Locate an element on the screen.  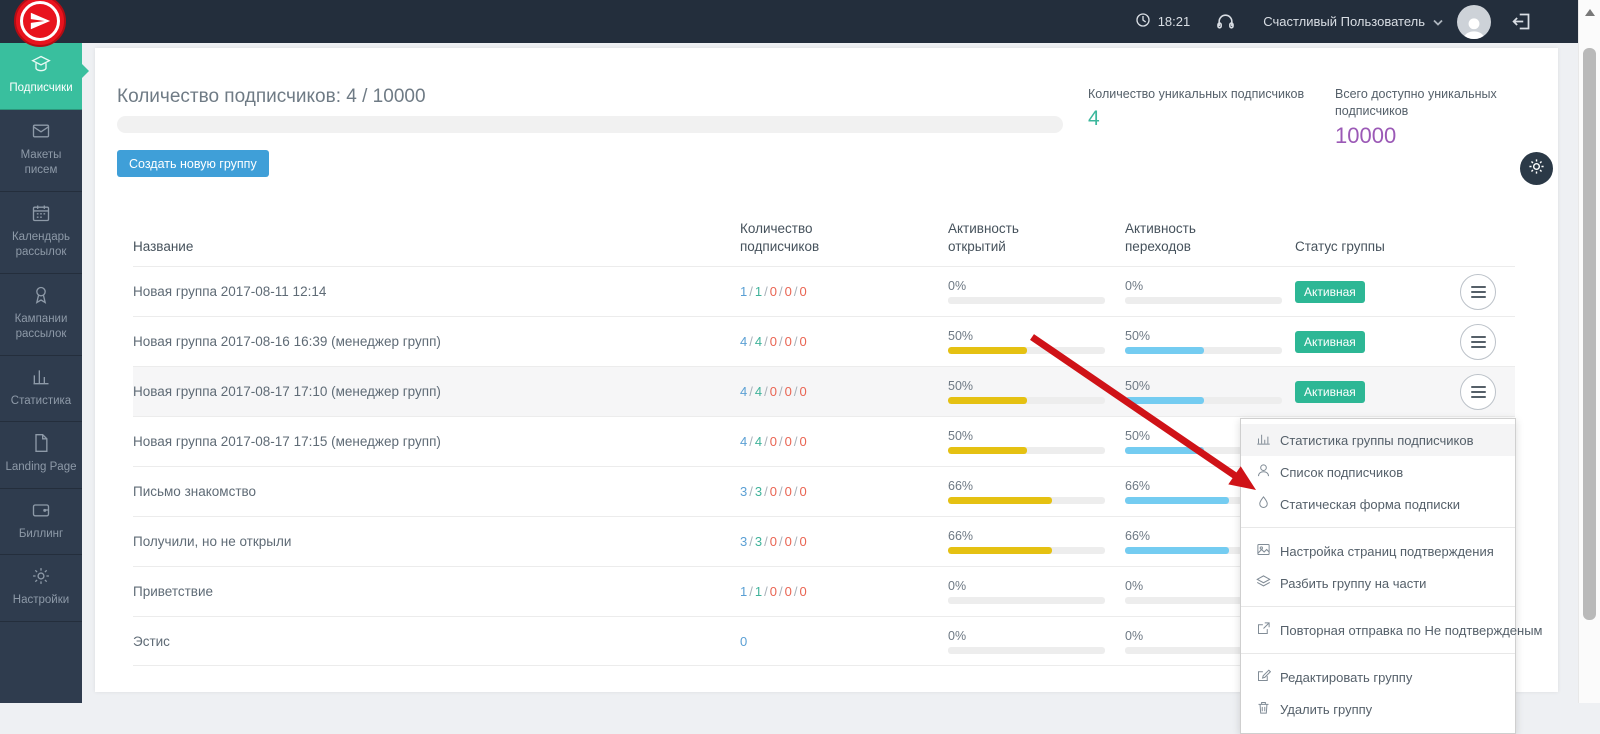
menu-item-subscriber-list: Список подписчиков is located at coordinates (1378, 472).